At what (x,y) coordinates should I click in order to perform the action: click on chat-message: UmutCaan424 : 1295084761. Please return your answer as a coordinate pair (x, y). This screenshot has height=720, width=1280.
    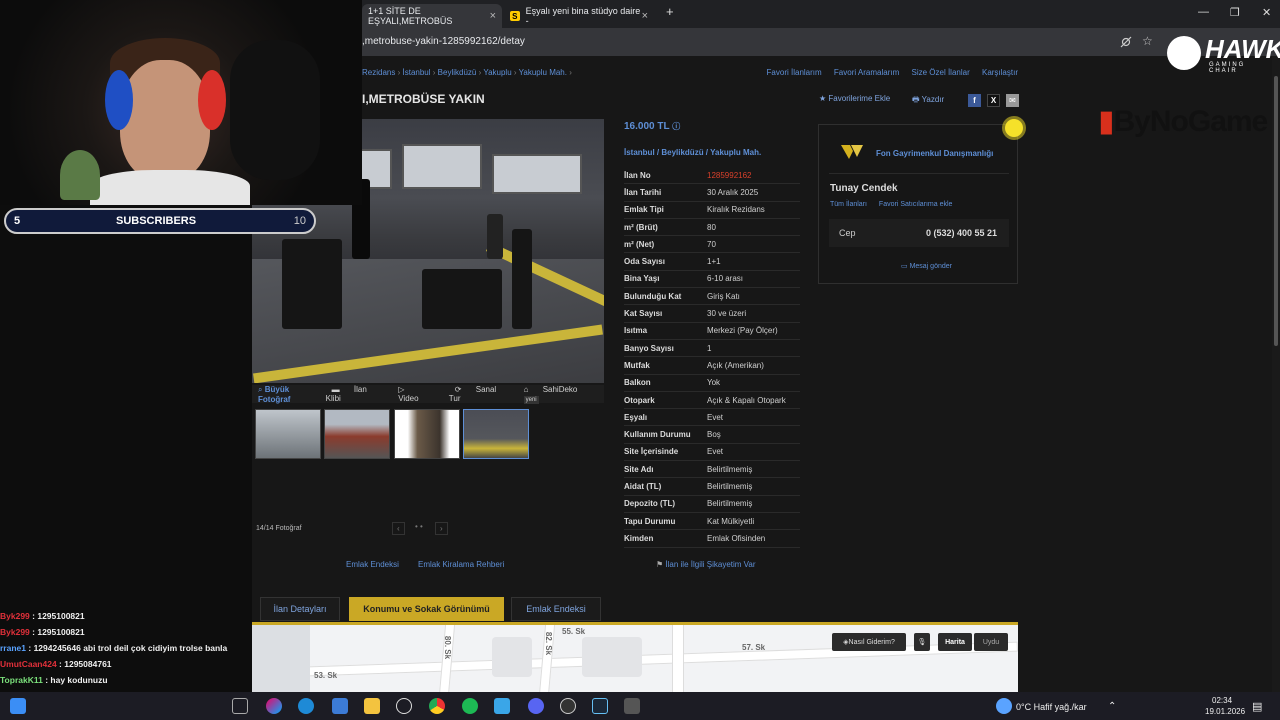
    Looking at the image, I should click on (56, 664).